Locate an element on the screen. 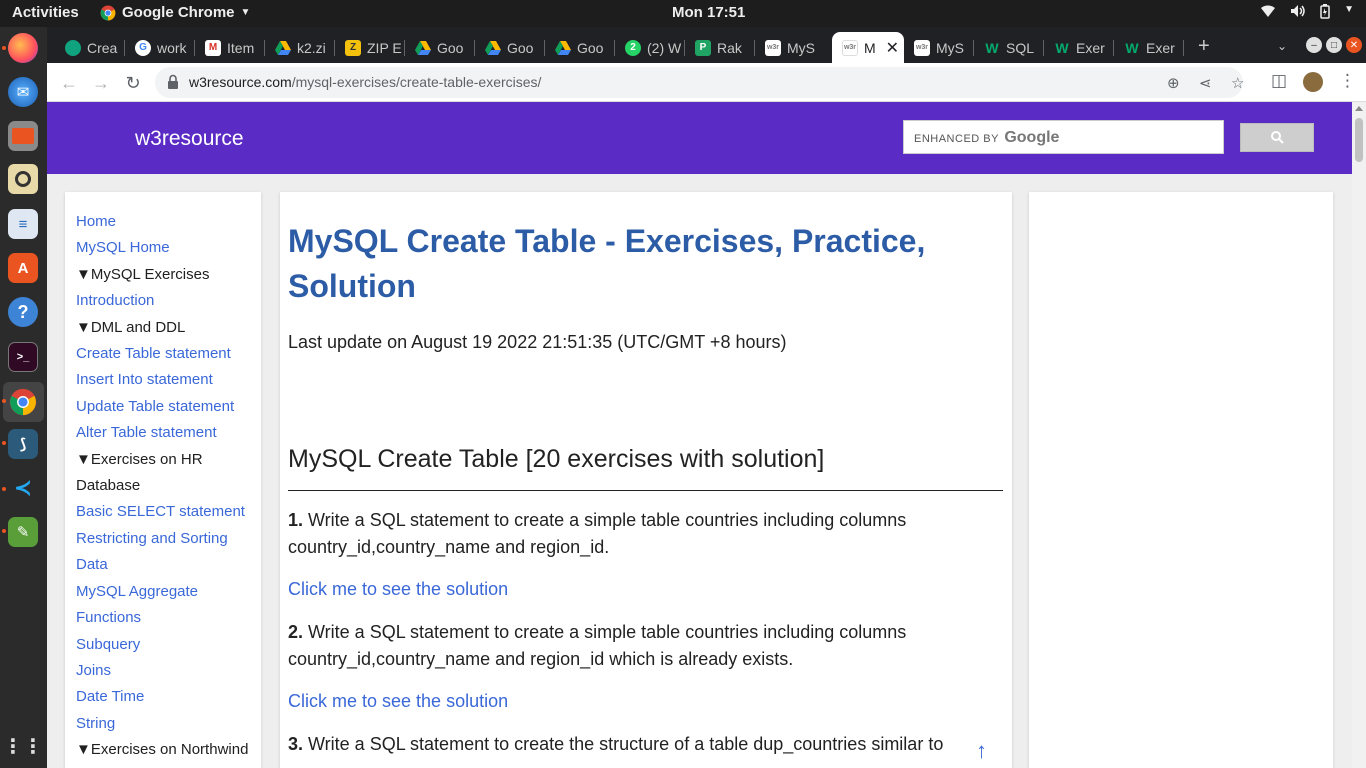 This screenshot has width=1366, height=768. terminal-icon: >_ is located at coordinates (23, 357).